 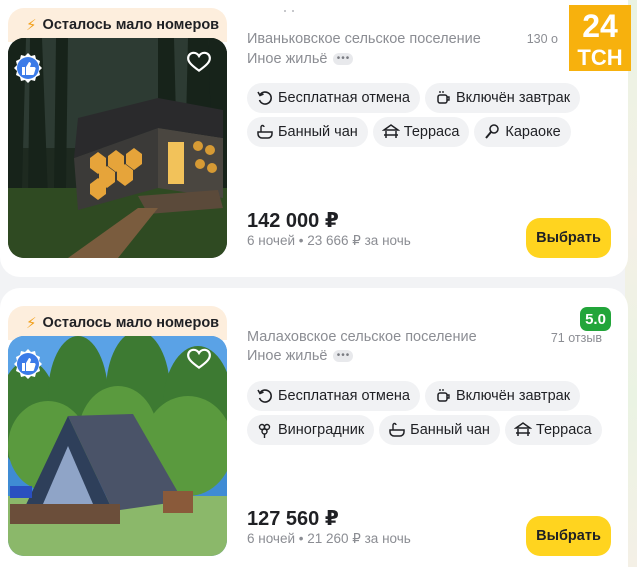 I want to click on chip-vineyard: Виноградник, so click(x=311, y=430).